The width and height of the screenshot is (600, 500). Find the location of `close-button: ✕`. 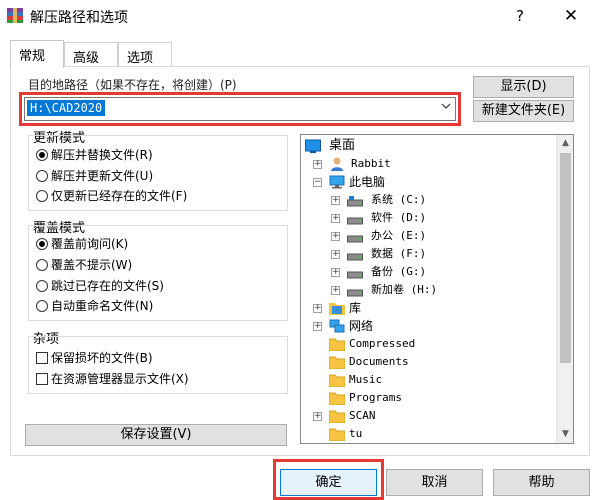

close-button: ✕ is located at coordinates (571, 16).